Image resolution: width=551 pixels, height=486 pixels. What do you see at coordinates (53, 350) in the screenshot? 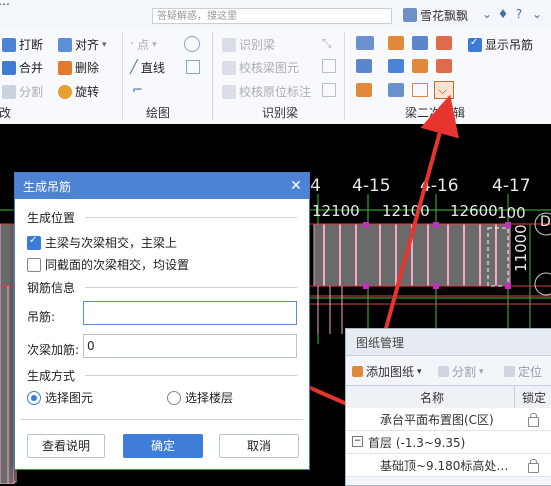
I see `secondary-rebar-label: 次梁加筋:` at bounding box center [53, 350].